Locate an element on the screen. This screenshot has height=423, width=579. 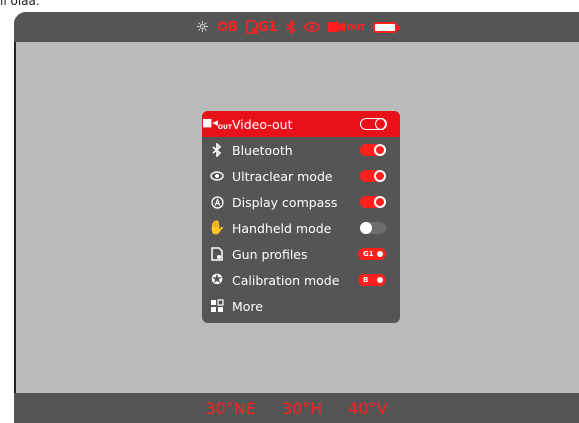
heading-readout: 30°NE is located at coordinates (230, 408).